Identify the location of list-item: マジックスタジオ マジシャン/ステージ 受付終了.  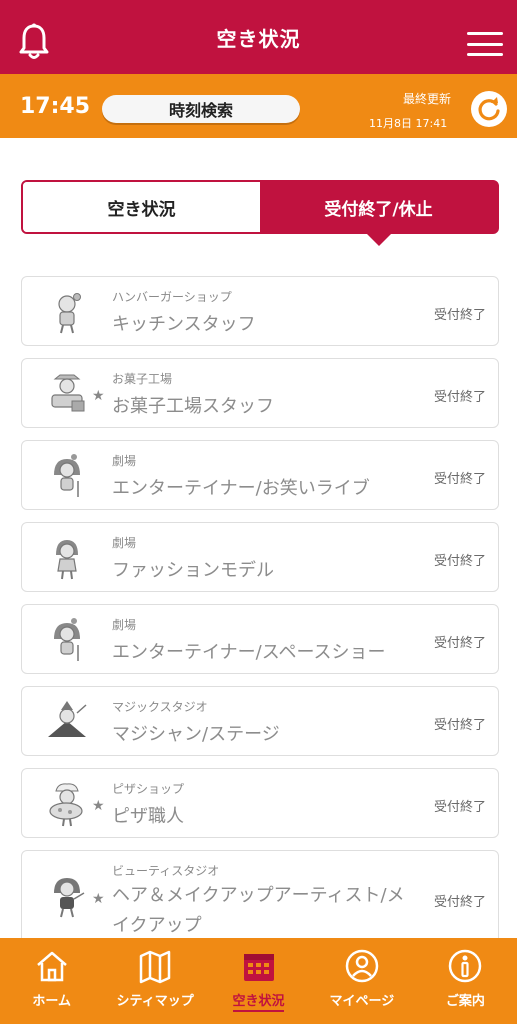
(260, 721).